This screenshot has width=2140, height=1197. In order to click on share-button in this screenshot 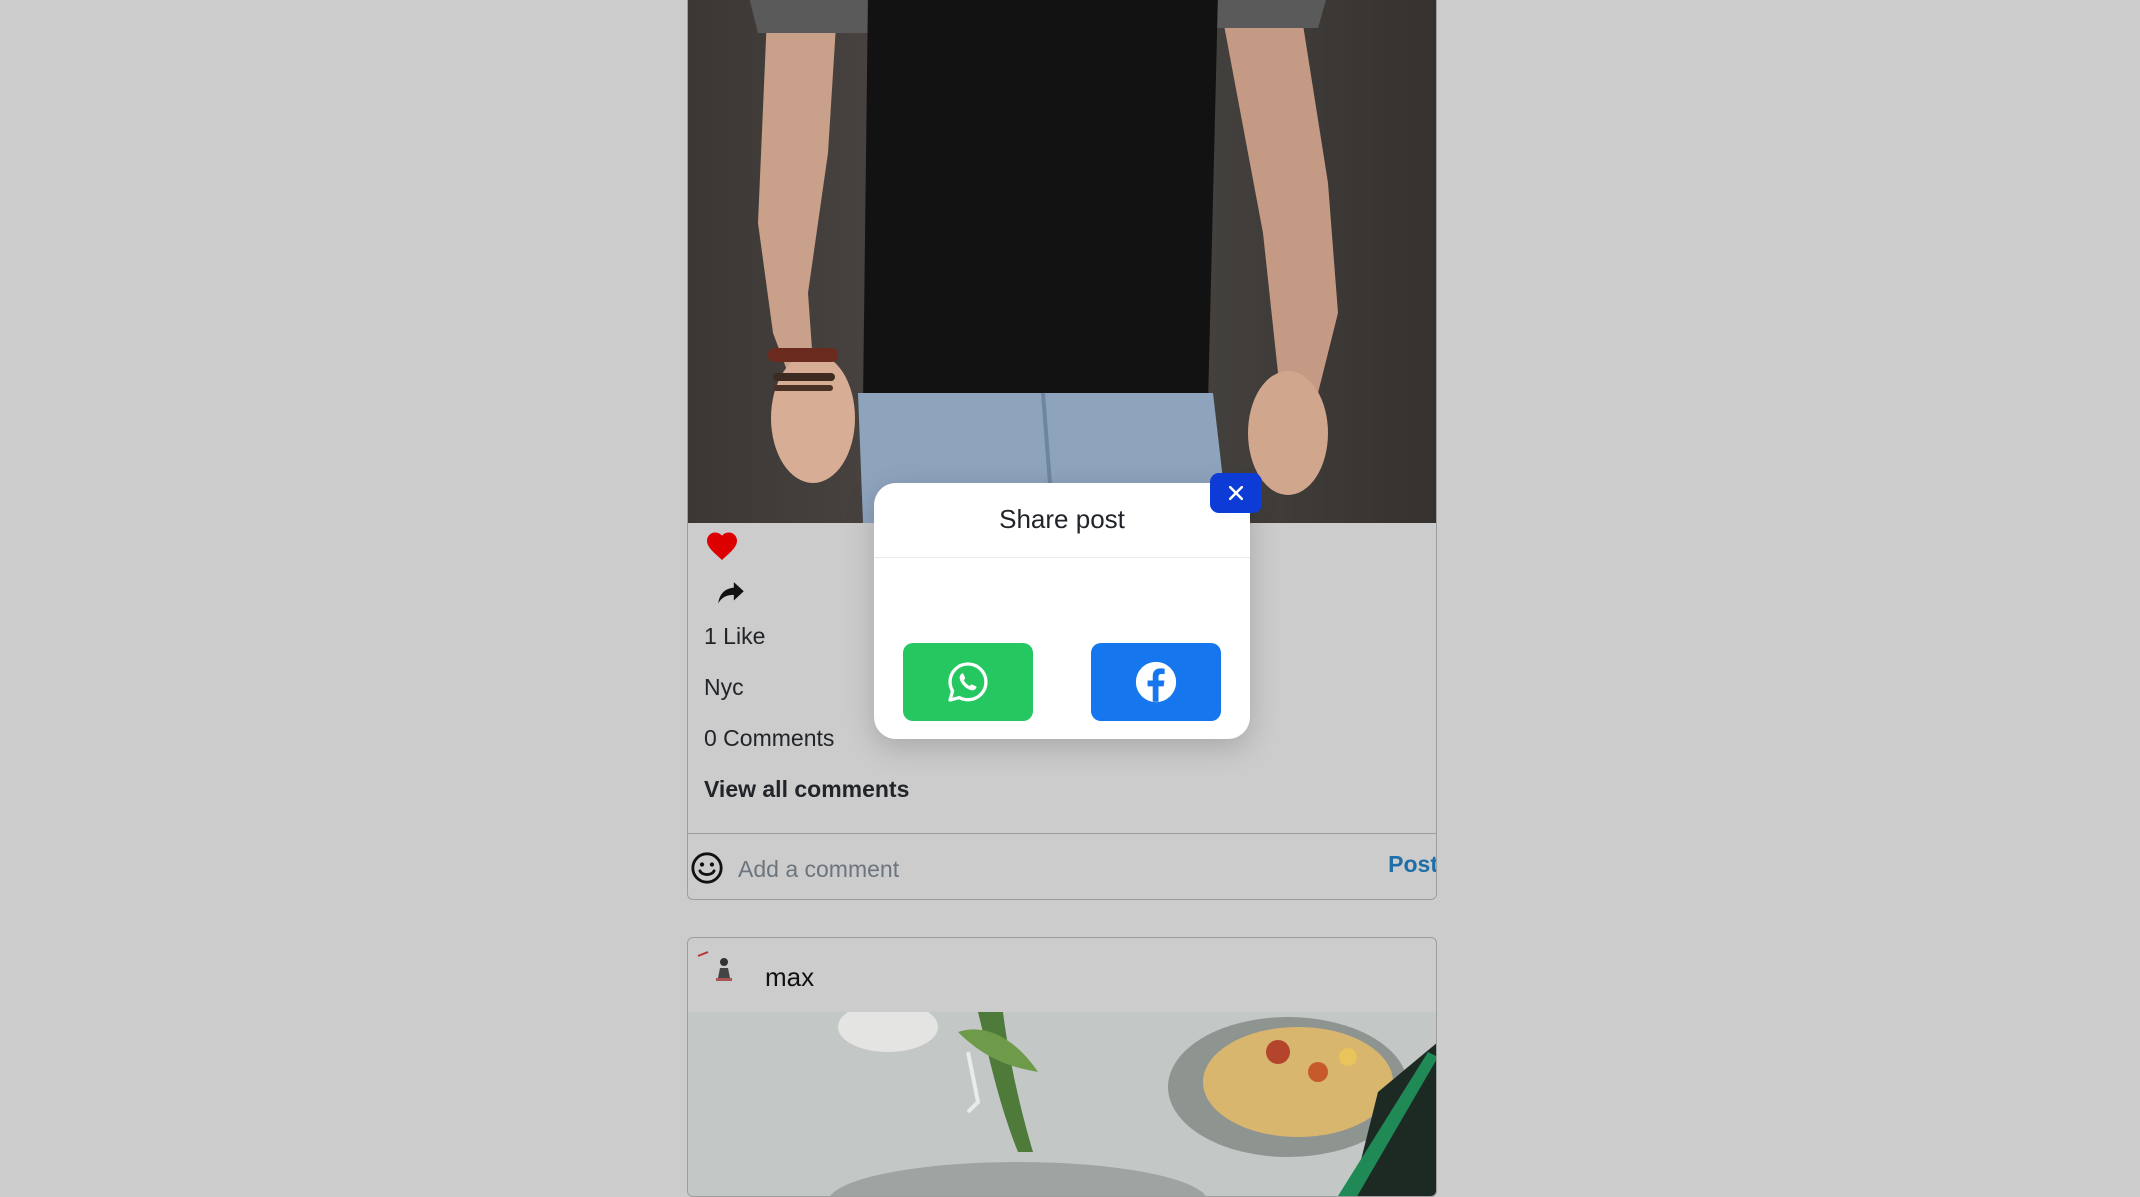, I will do `click(731, 592)`.